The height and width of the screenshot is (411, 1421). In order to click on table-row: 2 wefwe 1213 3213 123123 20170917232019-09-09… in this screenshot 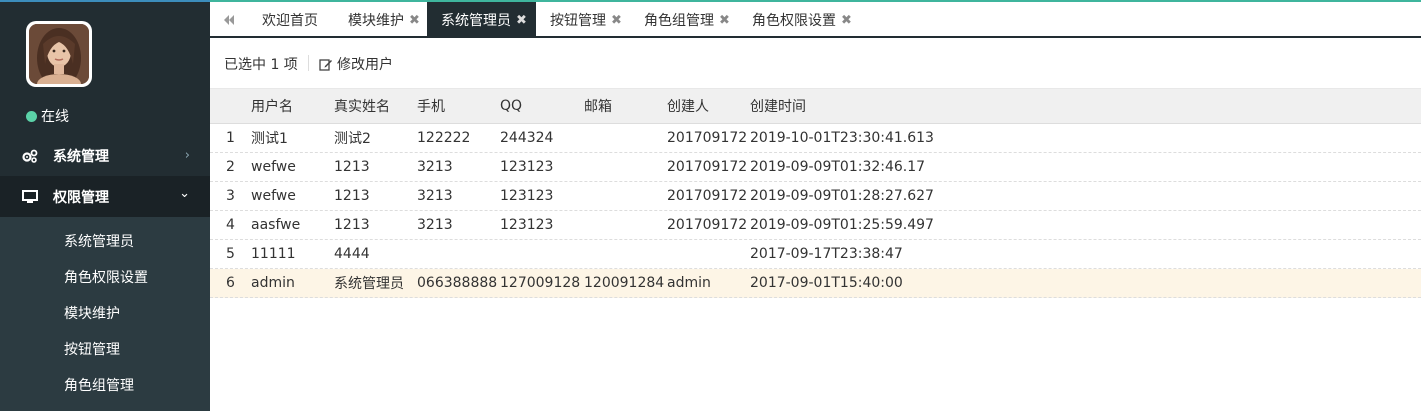, I will do `click(815, 167)`.